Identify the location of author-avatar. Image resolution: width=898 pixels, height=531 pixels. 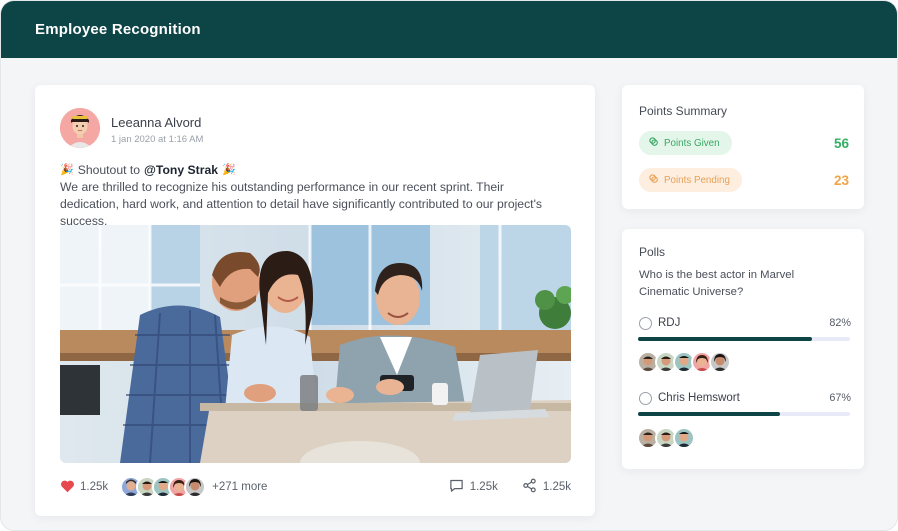
(80, 128).